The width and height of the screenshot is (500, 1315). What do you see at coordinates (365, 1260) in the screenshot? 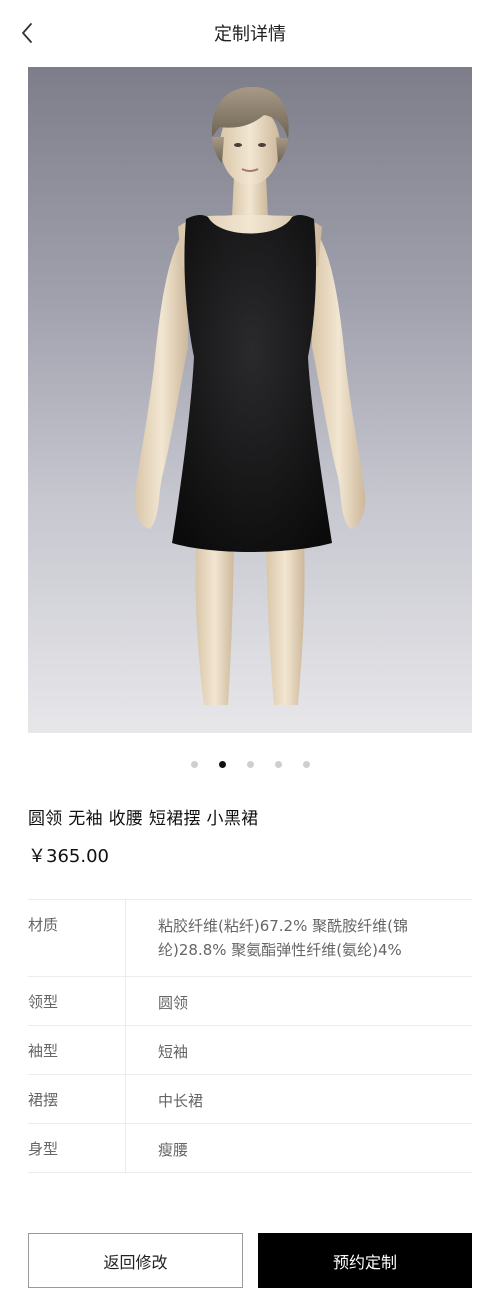
I see `book-customization-button: 预约定制` at bounding box center [365, 1260].